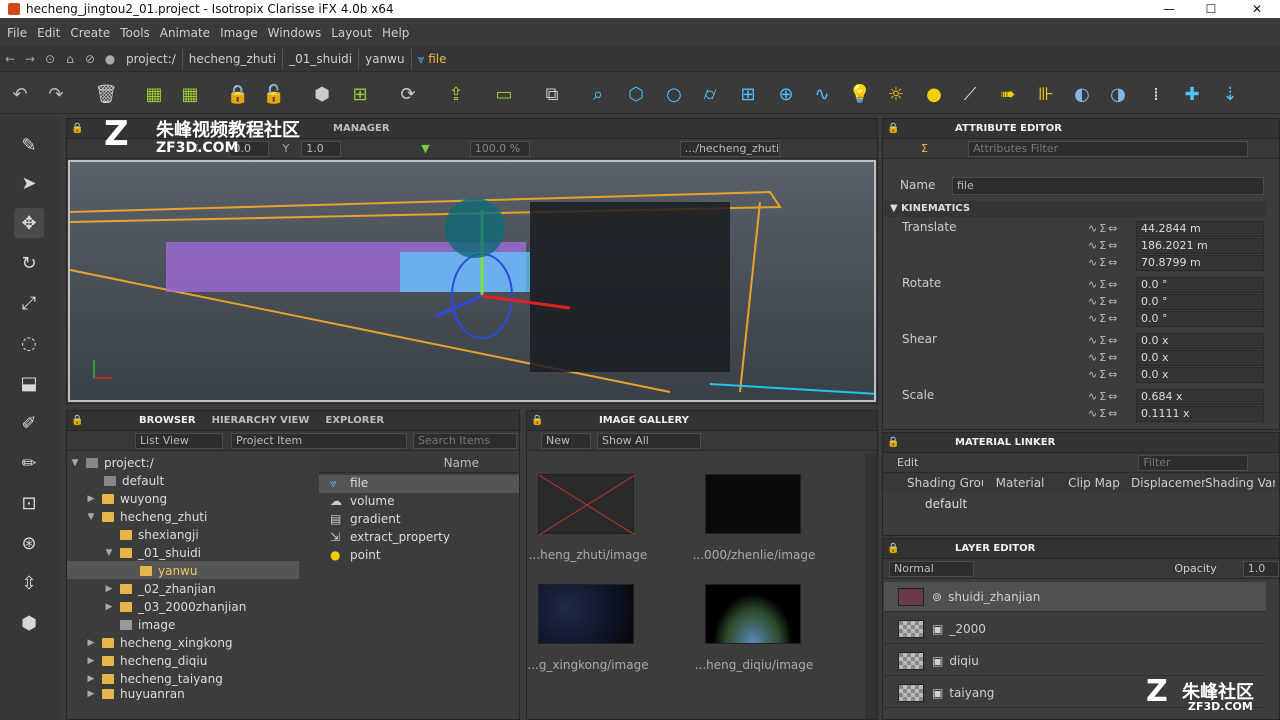 The image size is (1280, 720). What do you see at coordinates (30, 59) in the screenshot?
I see `forward-icon: →` at bounding box center [30, 59].